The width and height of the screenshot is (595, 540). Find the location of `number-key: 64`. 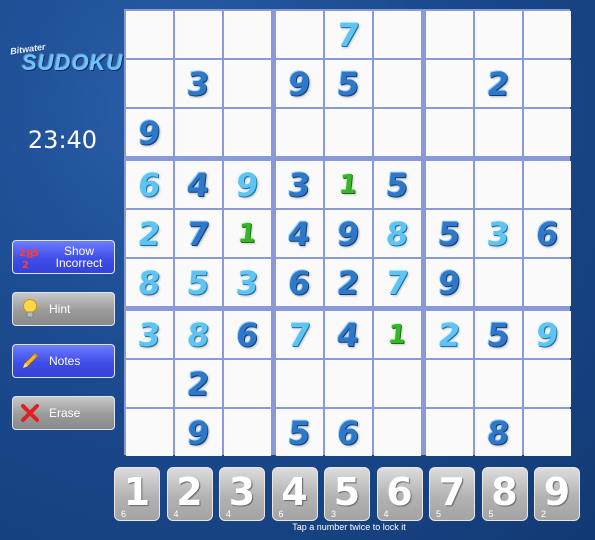

number-key: 64 is located at coordinates (399, 494).